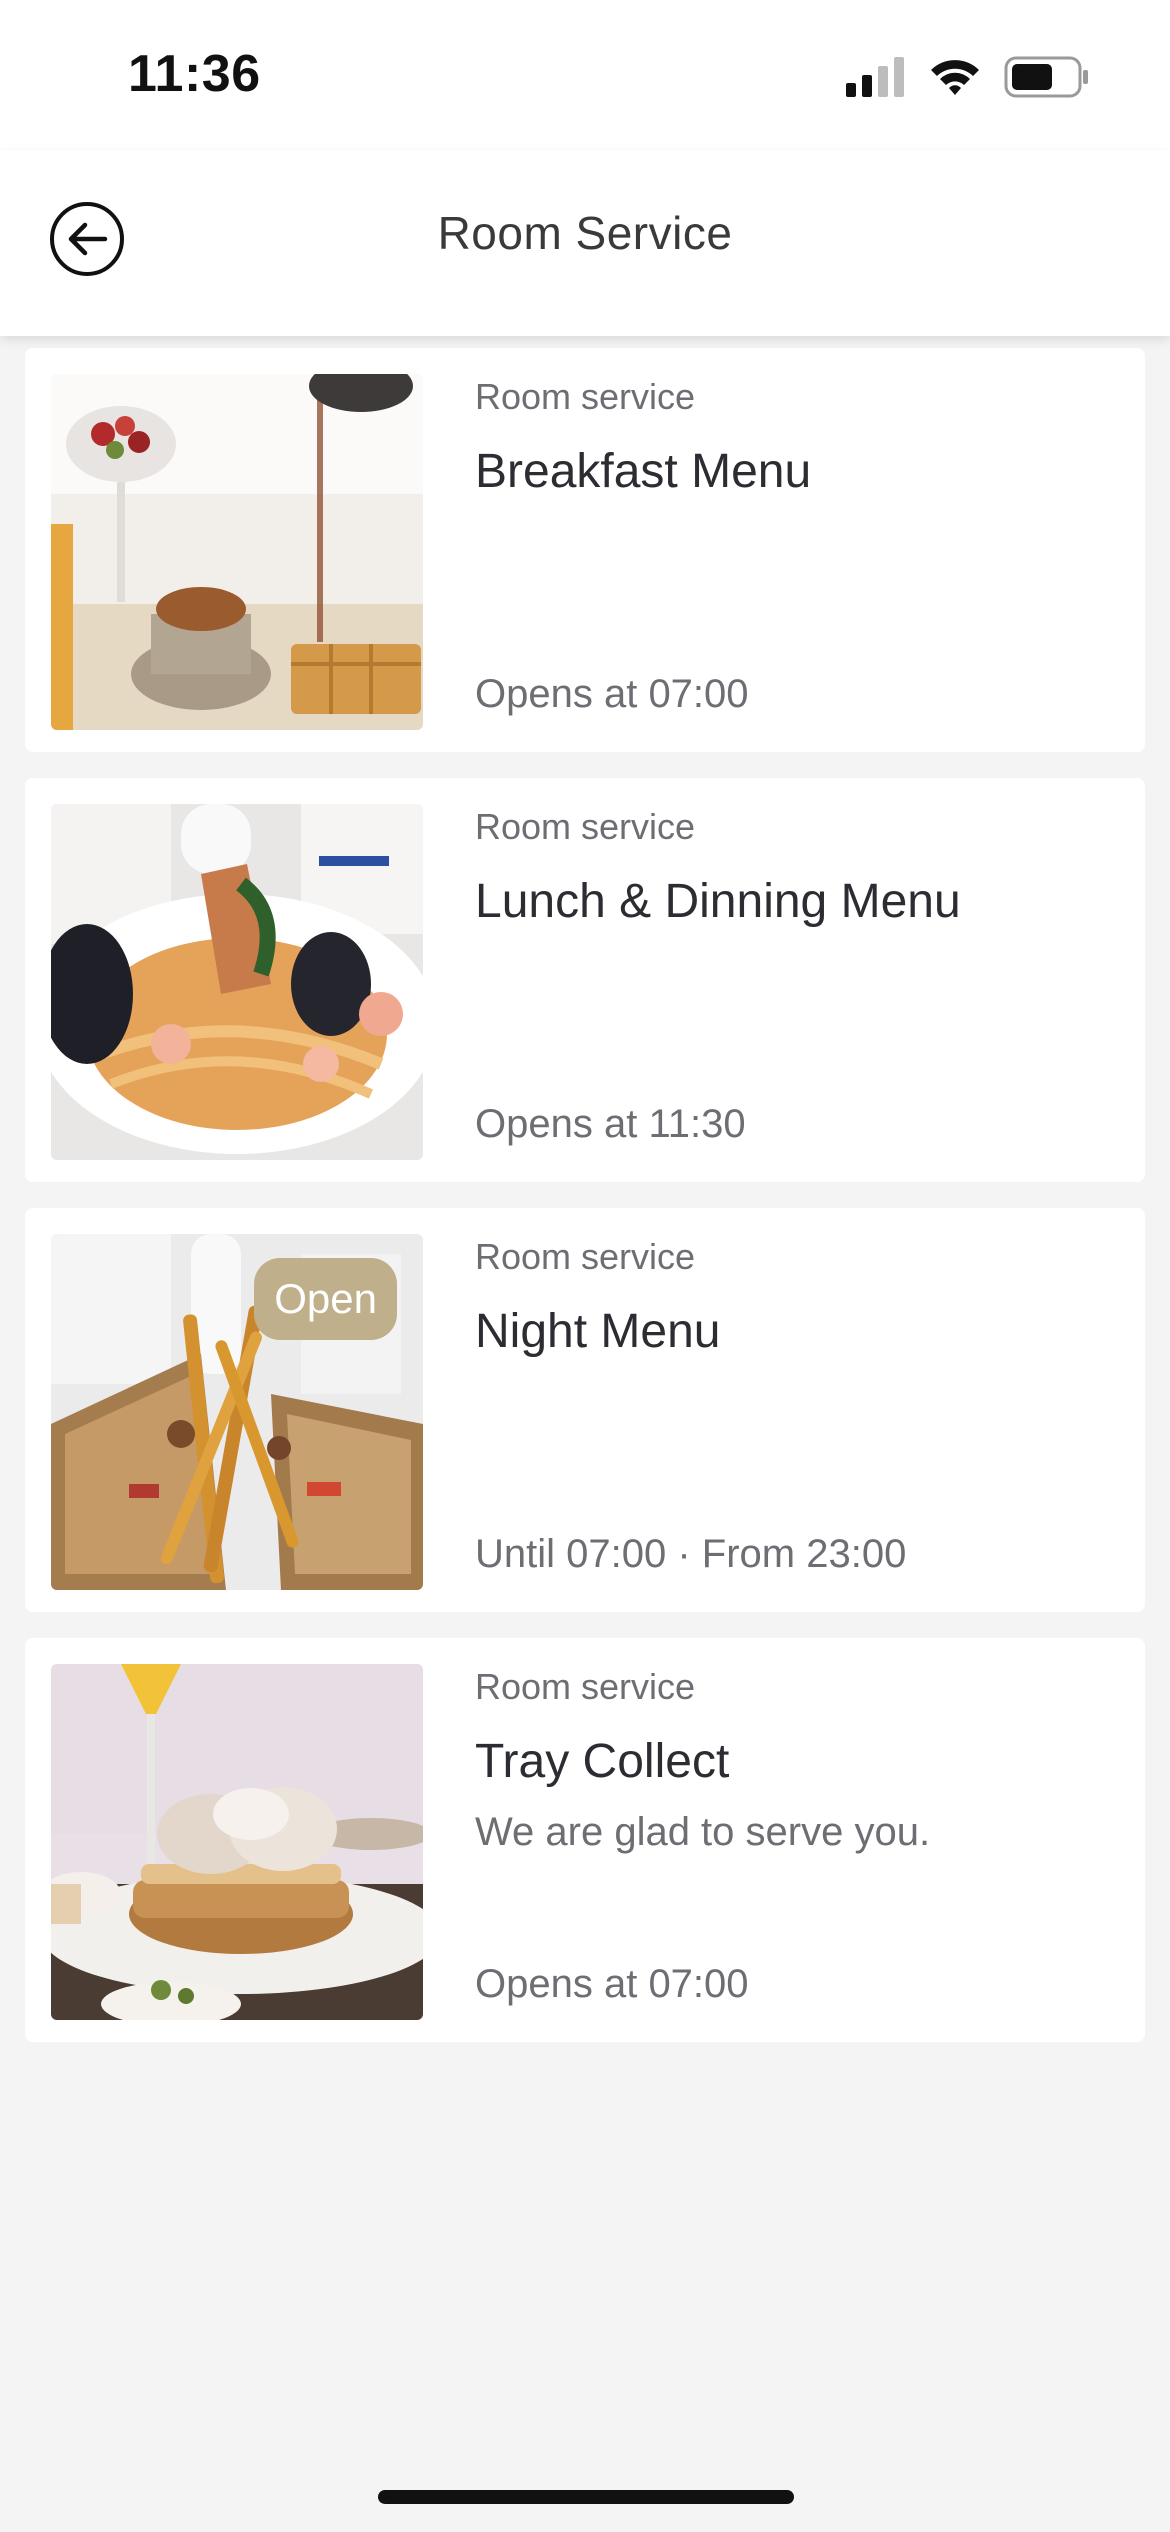 The height and width of the screenshot is (2532, 1170). Describe the element at coordinates (237, 1842) in the screenshot. I see `pastry-photo` at that location.